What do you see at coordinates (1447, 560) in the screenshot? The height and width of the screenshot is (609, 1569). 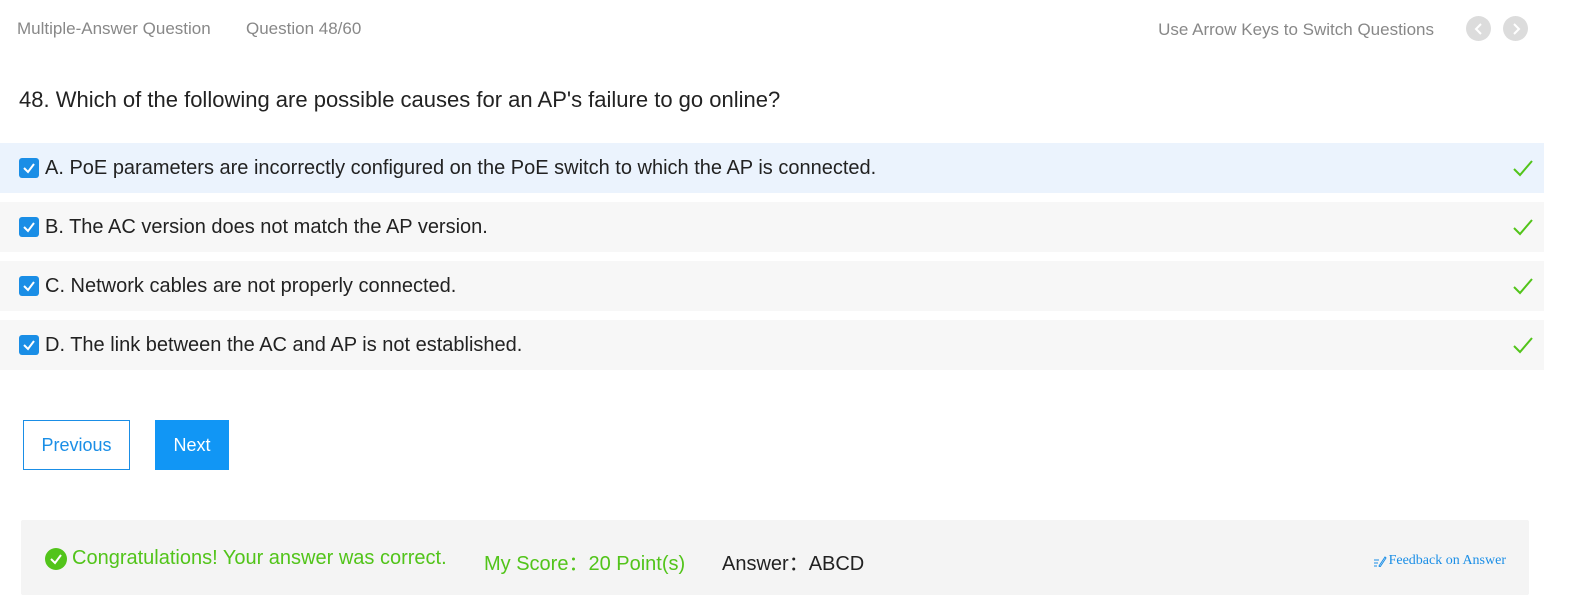 I see `feedback-label: Feedback on Answer` at bounding box center [1447, 560].